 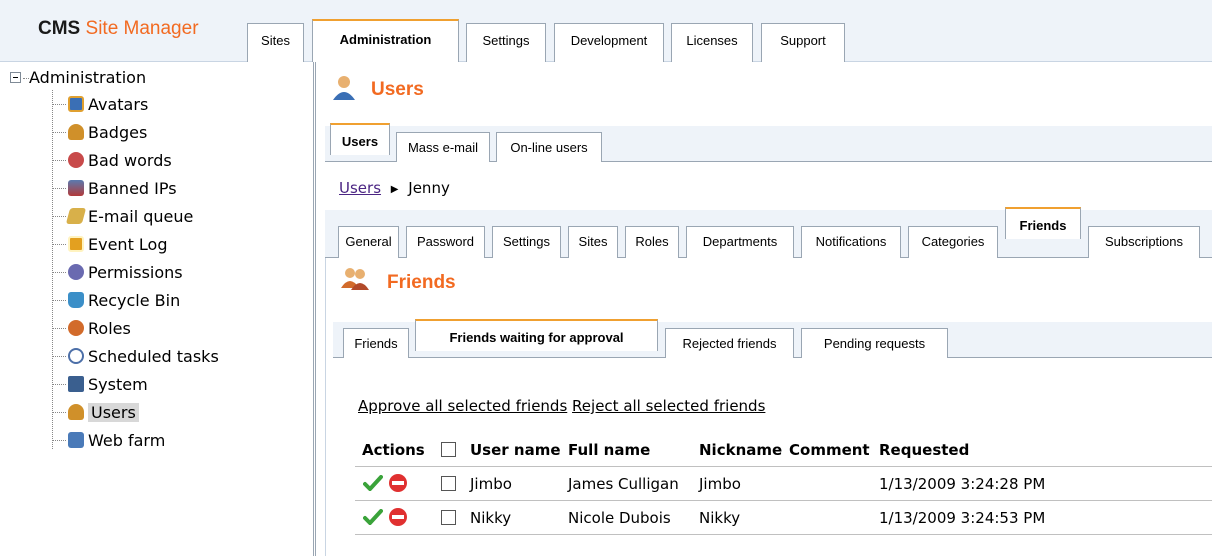 I want to click on breadcrumb-arrow-icon: ▶, so click(x=394, y=189).